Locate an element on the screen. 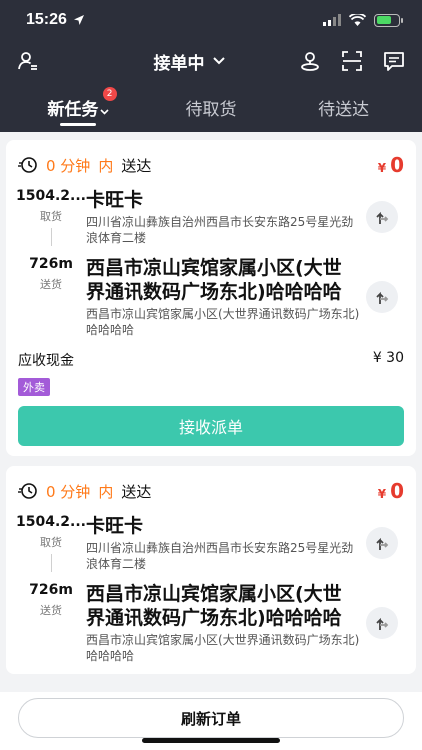 Image resolution: width=422 pixels, height=750 pixels. tab-label: 待送达 is located at coordinates (344, 110).